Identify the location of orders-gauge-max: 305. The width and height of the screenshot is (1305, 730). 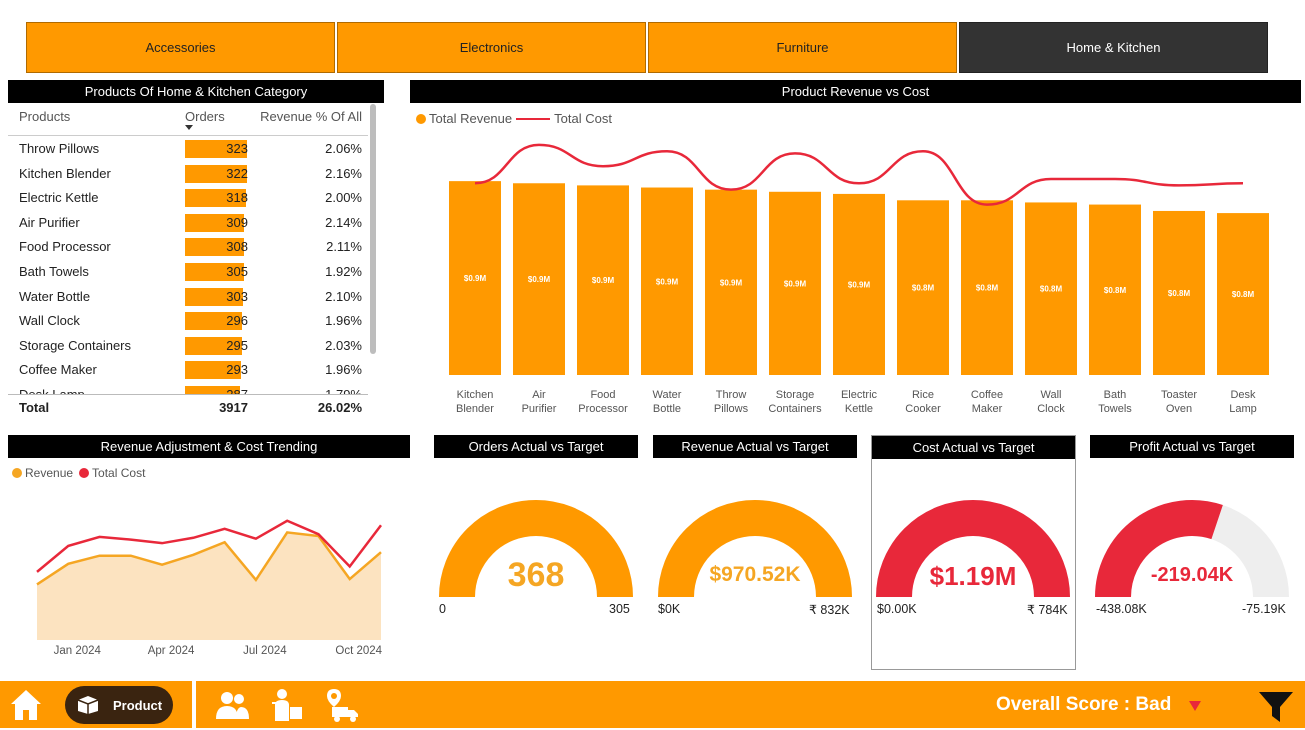
(619, 609).